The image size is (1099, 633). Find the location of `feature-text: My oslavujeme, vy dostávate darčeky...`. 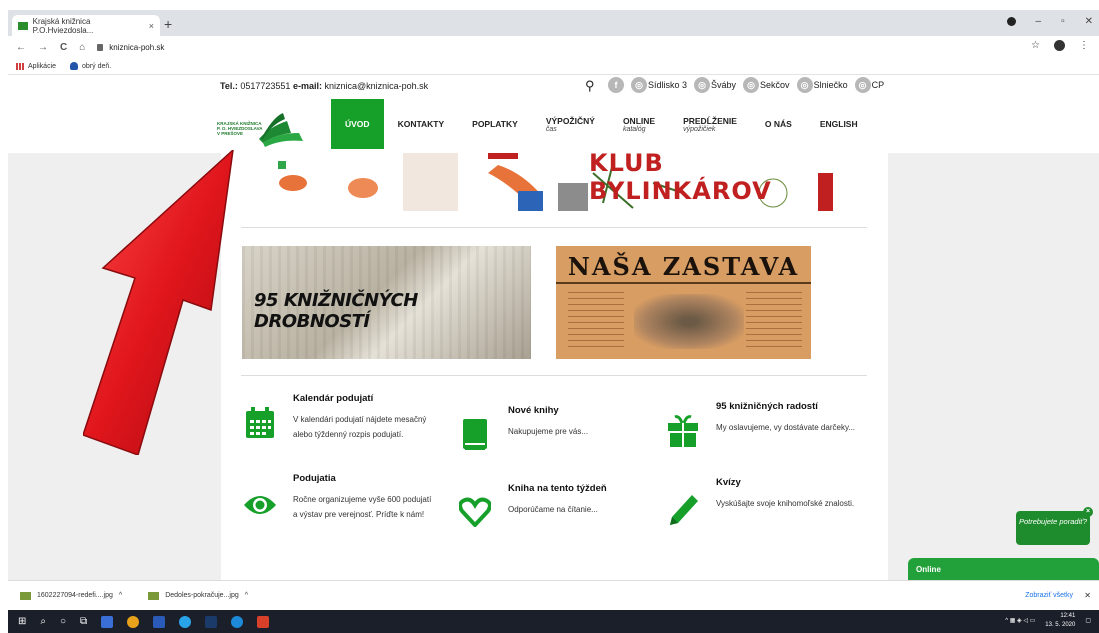

feature-text: My oslavujeme, vy dostávate darčeky... is located at coordinates (786, 427).